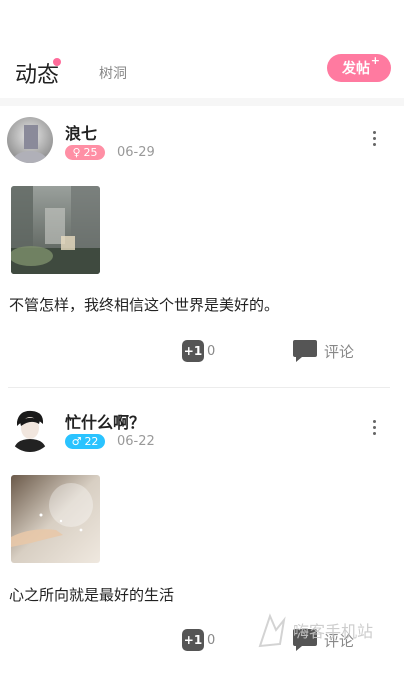 The image size is (404, 677). What do you see at coordinates (199, 387) in the screenshot?
I see `post-divider` at bounding box center [199, 387].